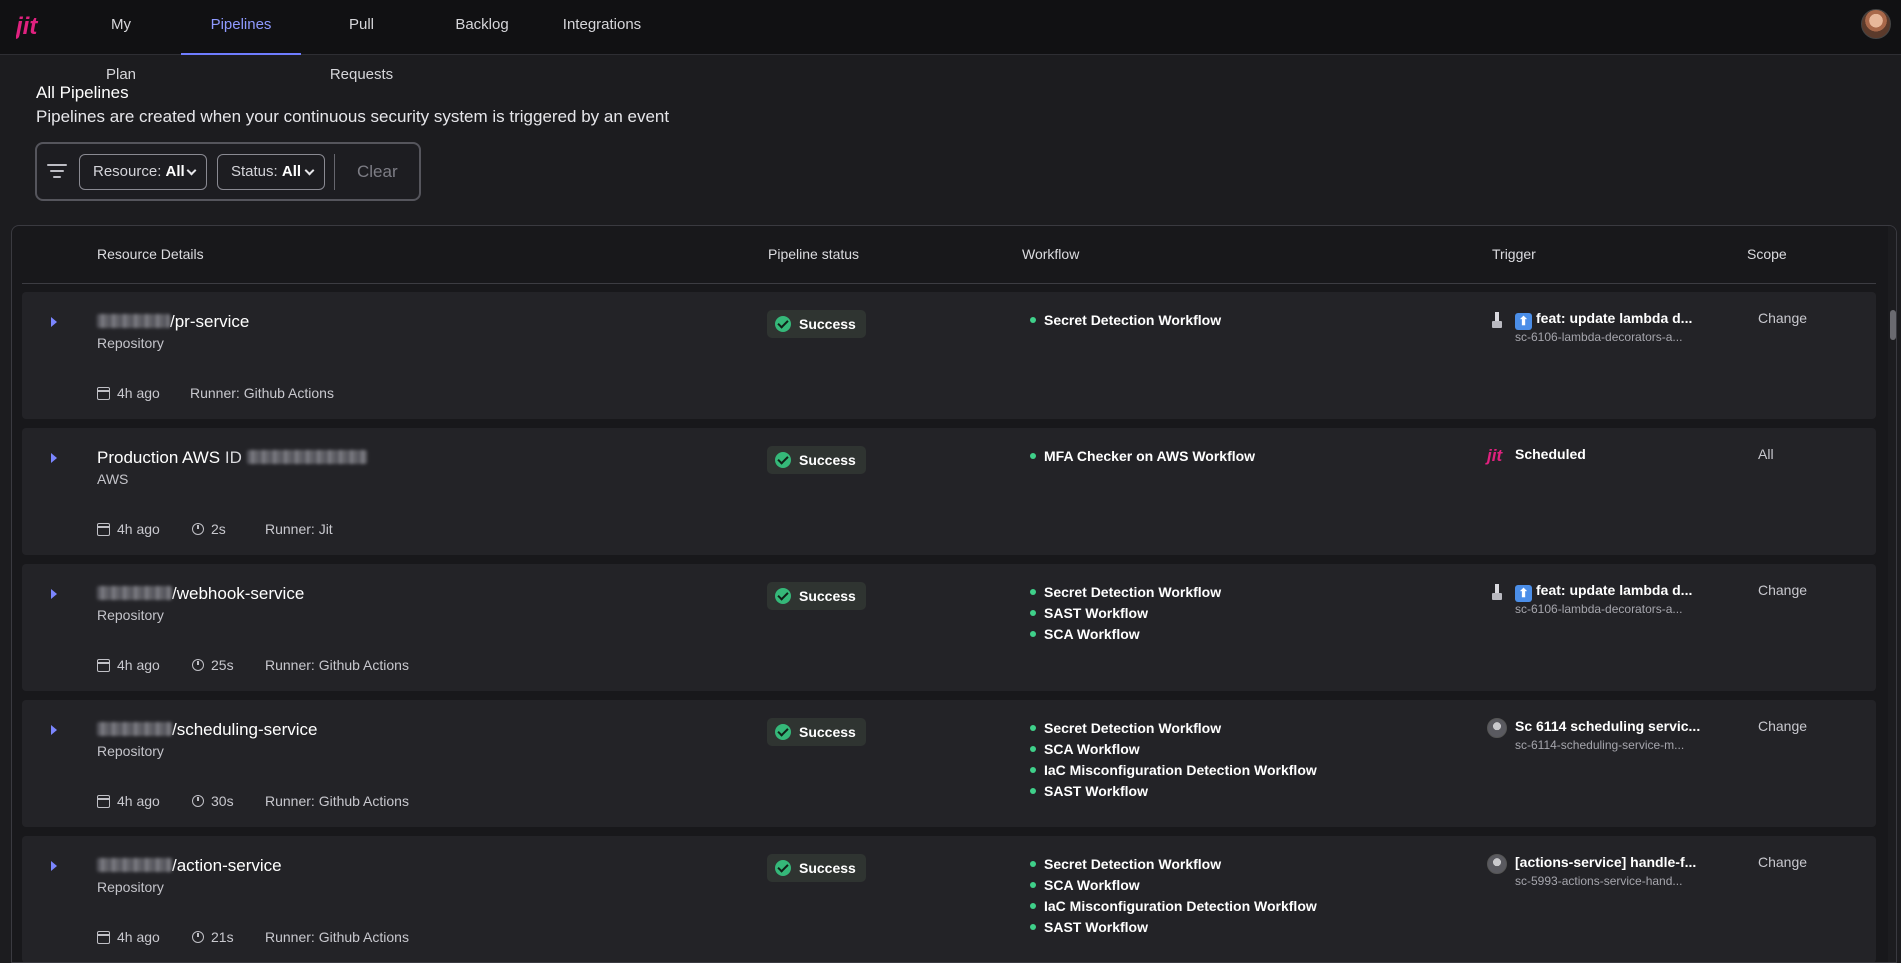 The height and width of the screenshot is (963, 1901). I want to click on nav-my-plan: My Plan, so click(121, 41).